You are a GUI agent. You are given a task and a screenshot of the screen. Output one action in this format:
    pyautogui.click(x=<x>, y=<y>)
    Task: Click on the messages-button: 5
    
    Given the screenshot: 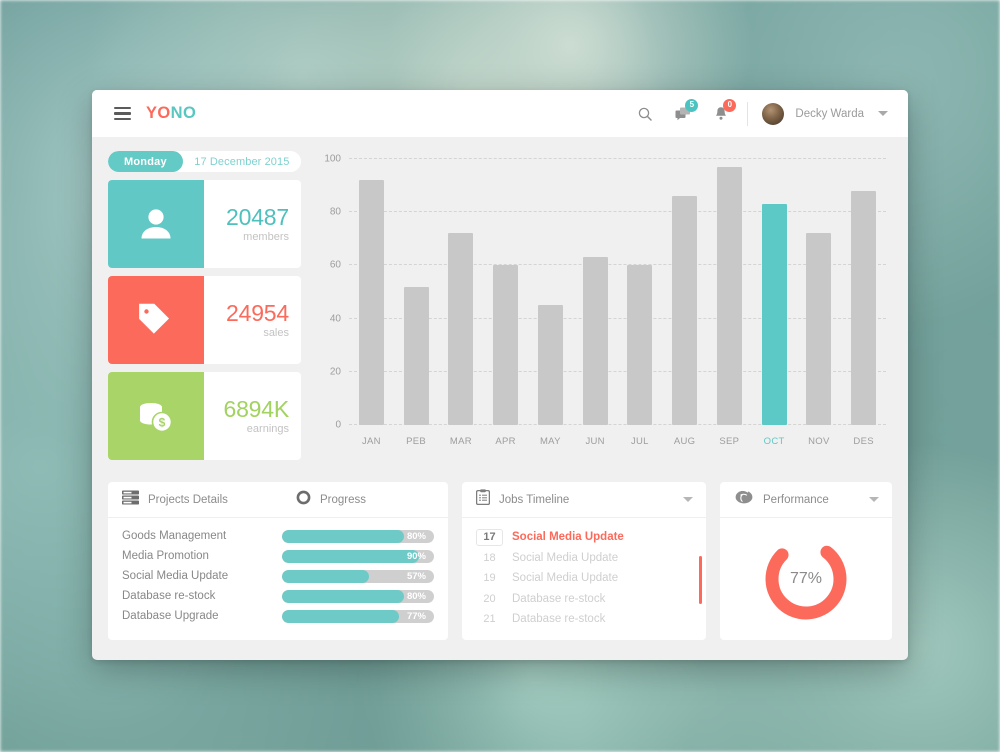 What is the action you would take?
    pyautogui.click(x=684, y=113)
    